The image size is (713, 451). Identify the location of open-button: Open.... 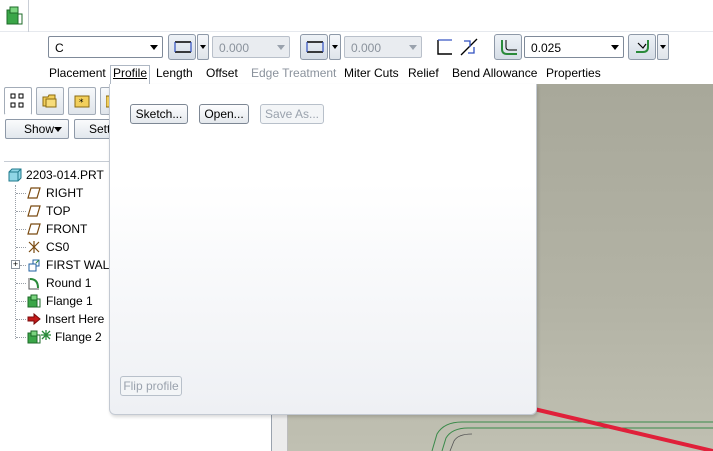
(224, 114).